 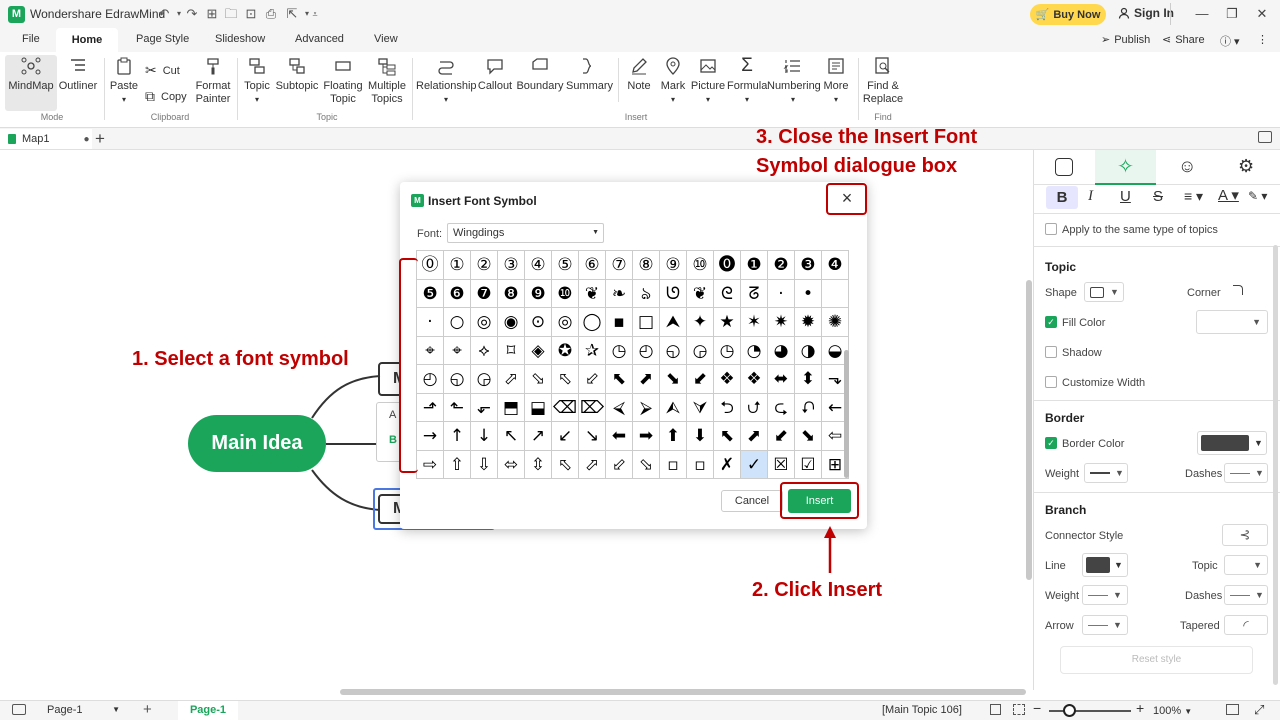 What do you see at coordinates (1051, 352) in the screenshot?
I see `shadow-checkbox` at bounding box center [1051, 352].